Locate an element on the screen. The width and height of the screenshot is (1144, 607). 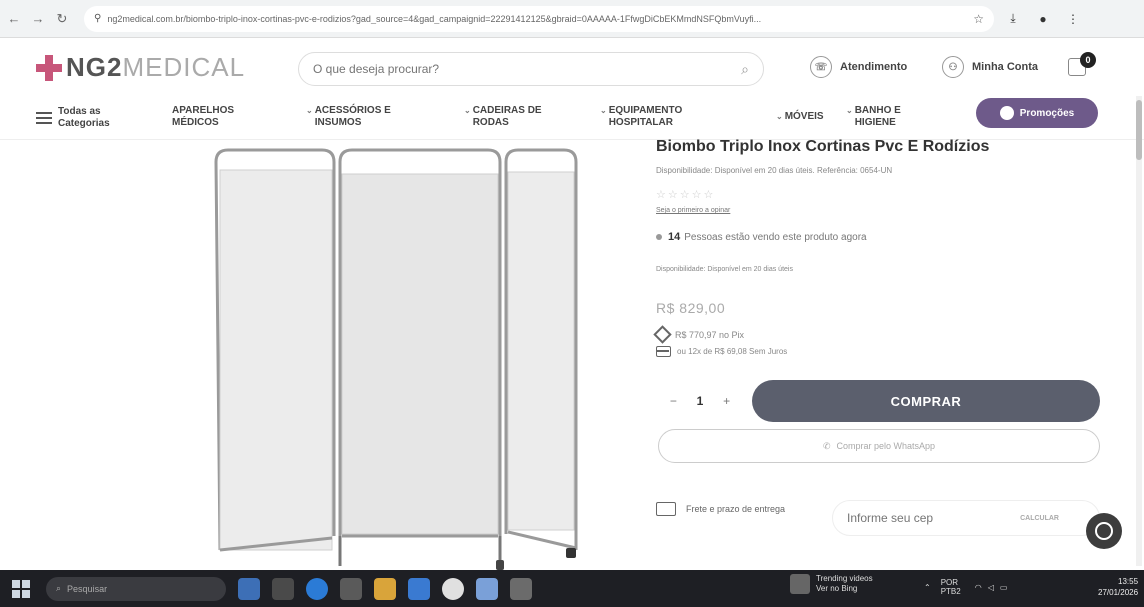
nav-item-label: CADEIRAS DE RODAS is located at coordinates (507, 116).